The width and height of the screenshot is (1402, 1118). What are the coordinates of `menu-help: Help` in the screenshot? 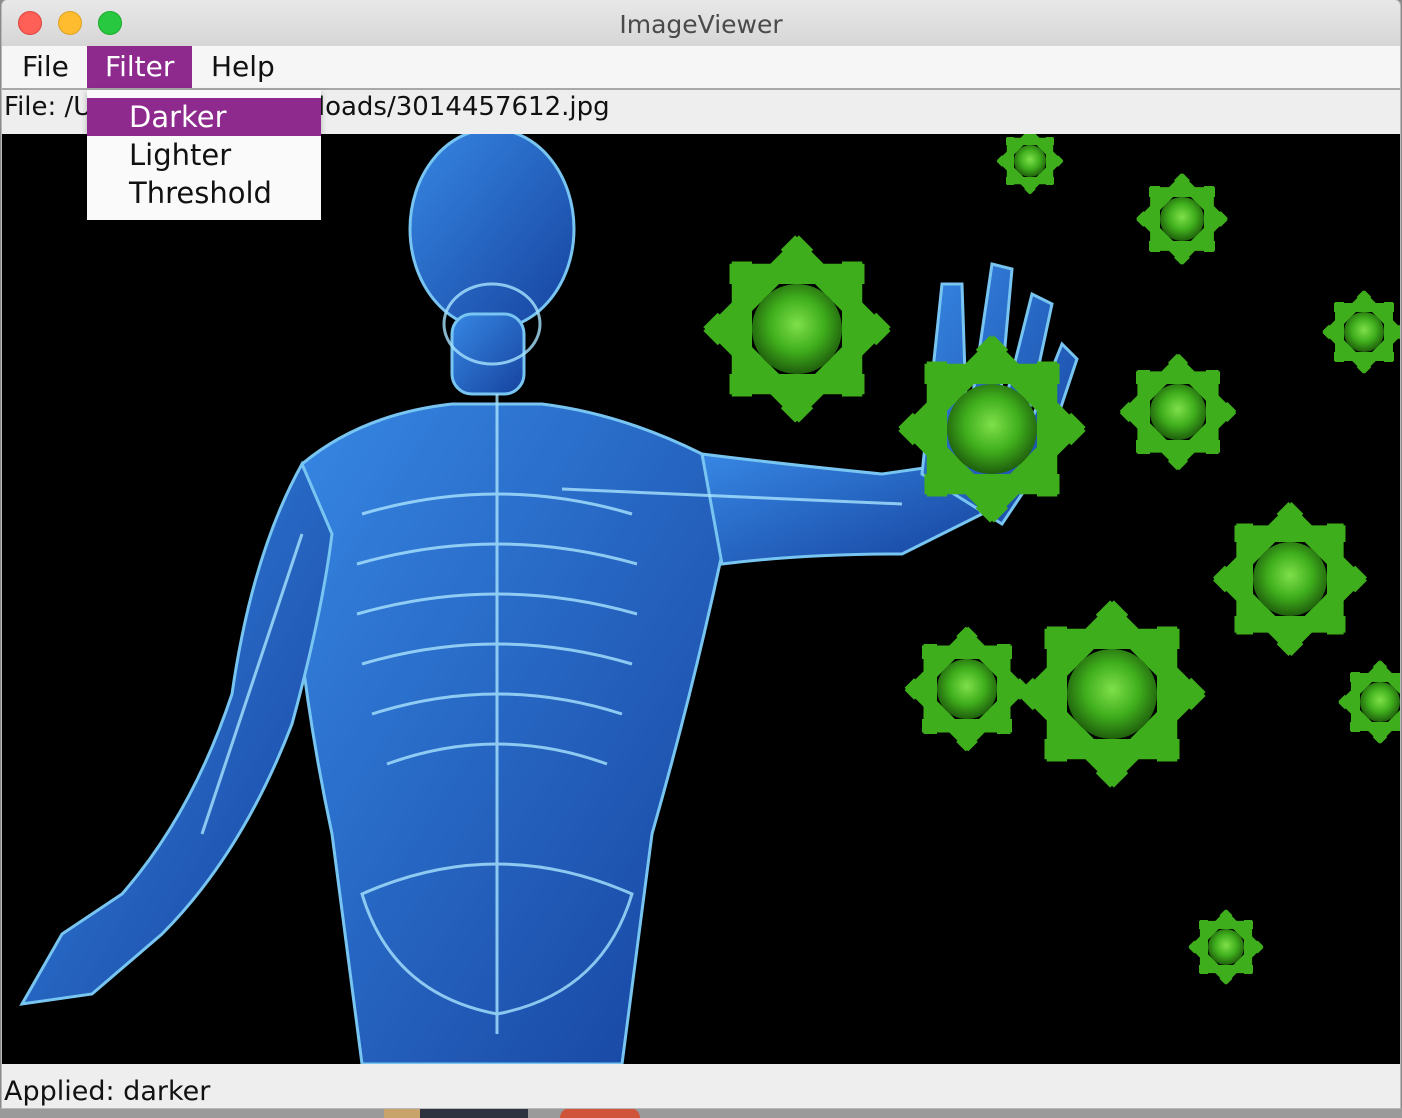 It's located at (243, 67).